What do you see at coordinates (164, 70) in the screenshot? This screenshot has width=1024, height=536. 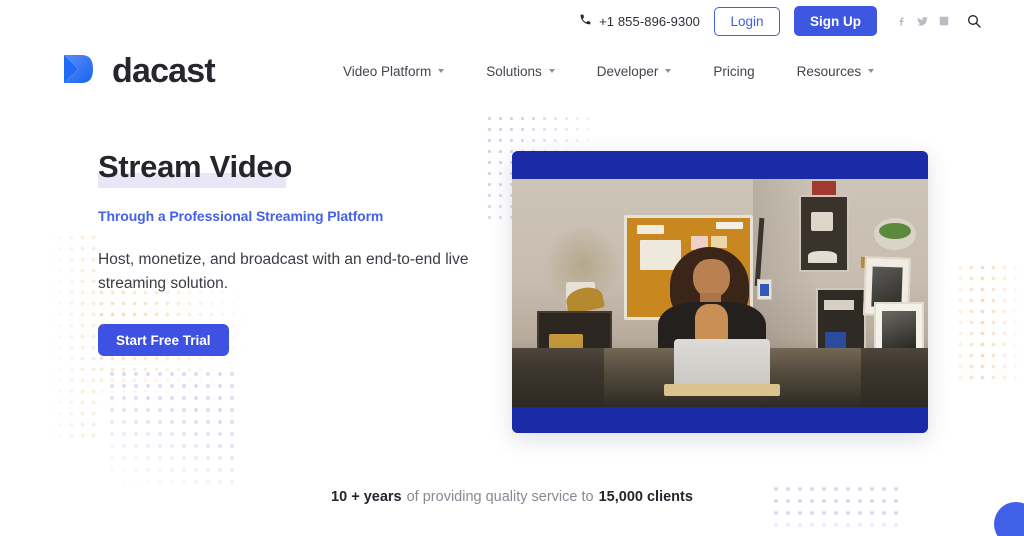 I see `brand-name: dacast` at bounding box center [164, 70].